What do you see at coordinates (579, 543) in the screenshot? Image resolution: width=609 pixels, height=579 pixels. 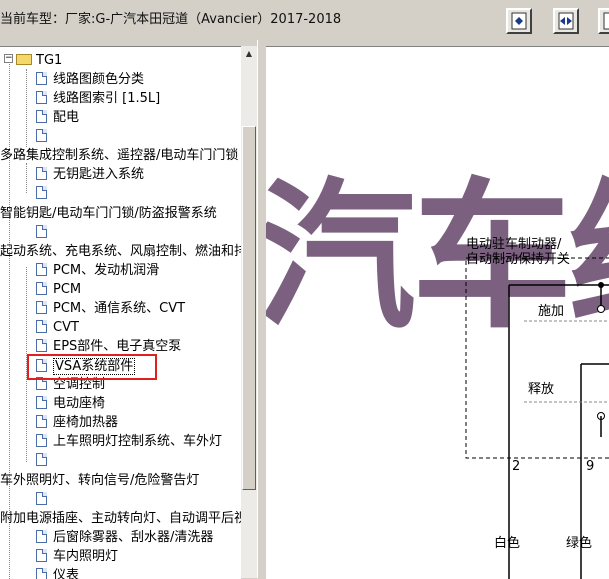 I see `wire-color-green: 绿色` at bounding box center [579, 543].